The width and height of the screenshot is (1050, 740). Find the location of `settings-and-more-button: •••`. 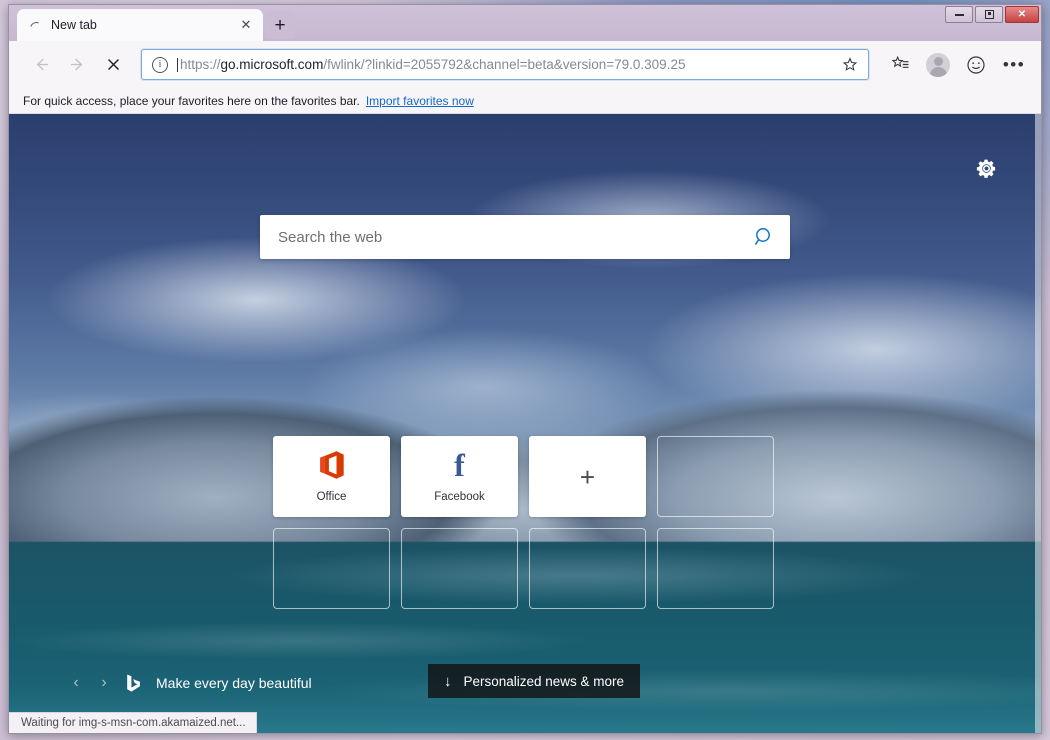

settings-and-more-button: ••• is located at coordinates (1014, 65).